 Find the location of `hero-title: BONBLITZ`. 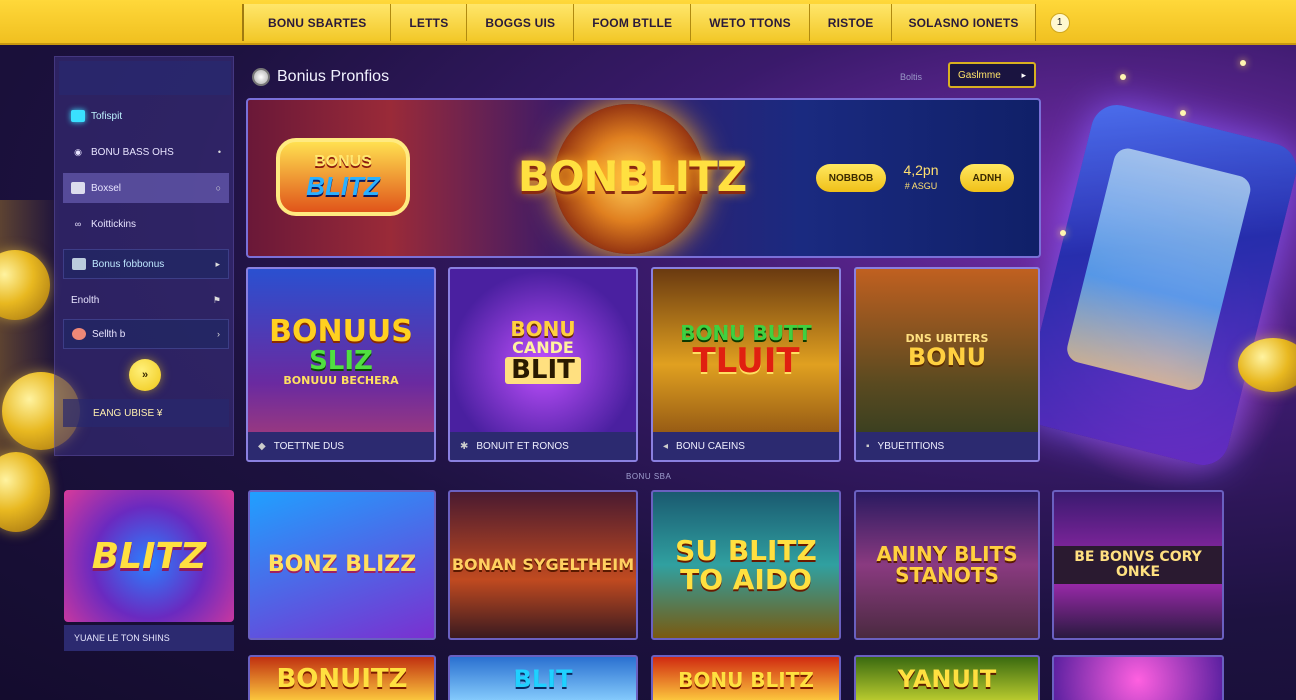

hero-title: BONBLITZ is located at coordinates (632, 176).